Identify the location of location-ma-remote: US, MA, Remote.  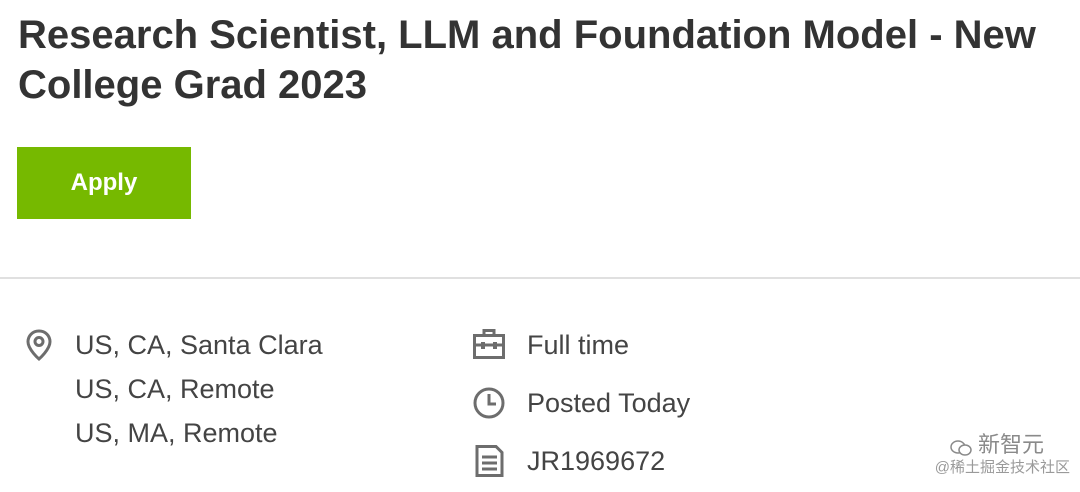
(176, 433).